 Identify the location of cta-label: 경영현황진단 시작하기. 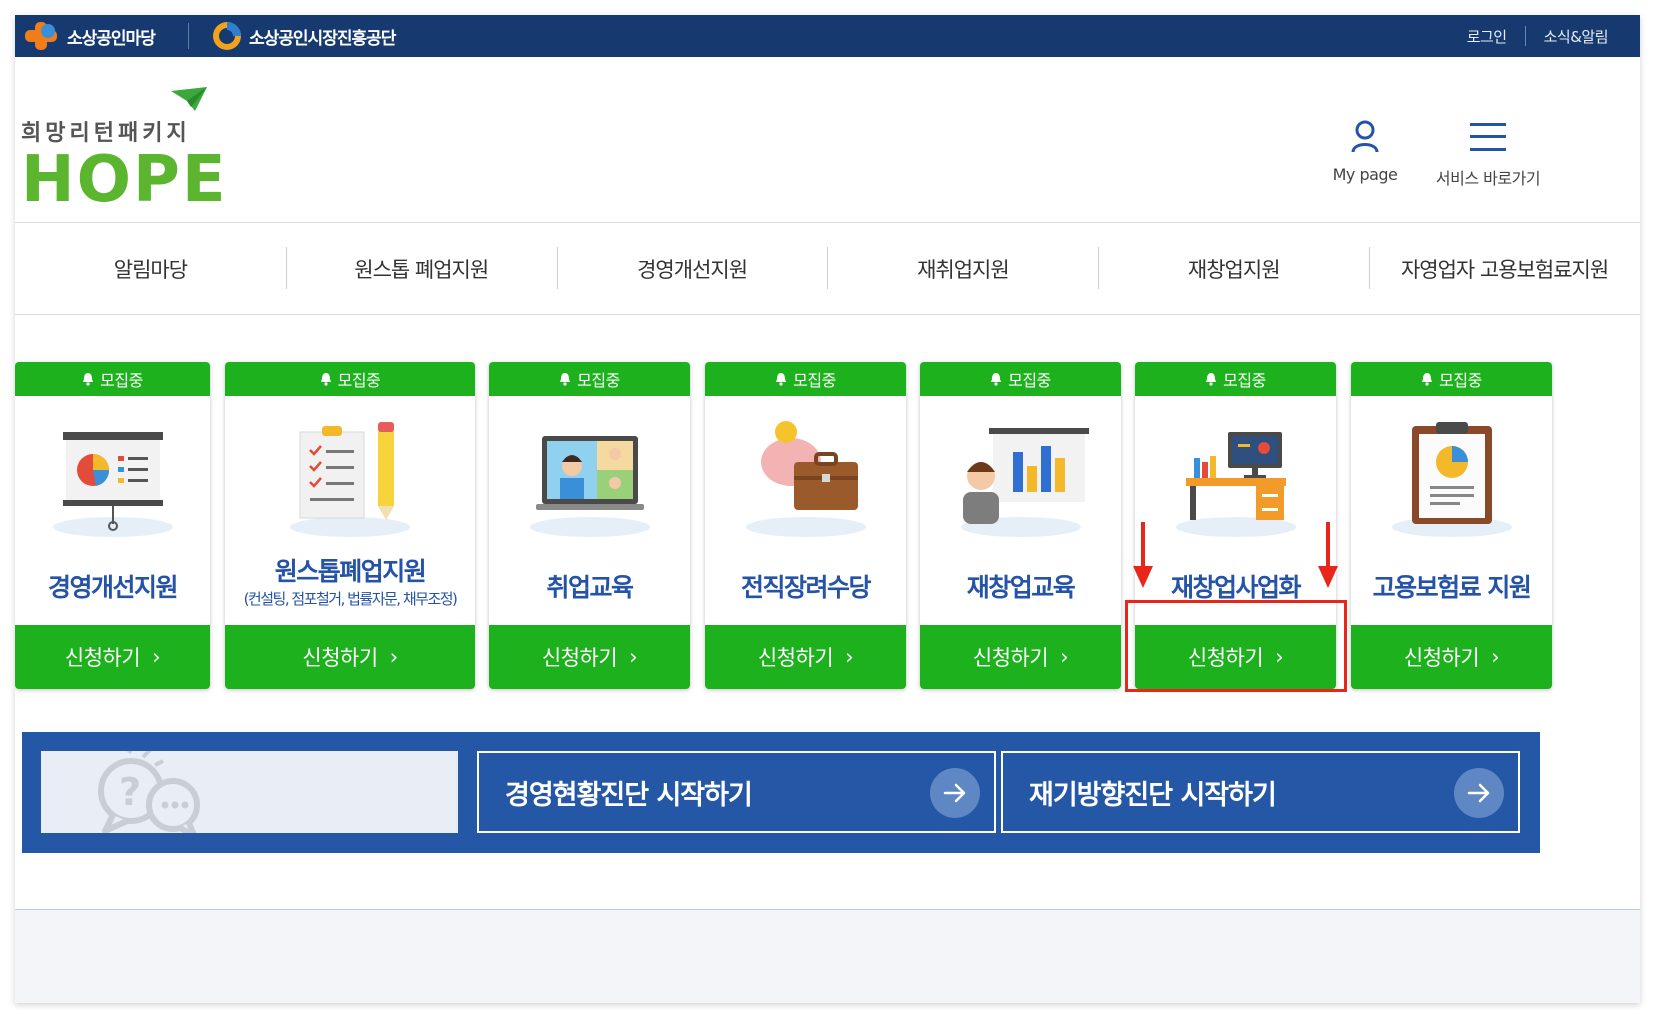
(629, 795).